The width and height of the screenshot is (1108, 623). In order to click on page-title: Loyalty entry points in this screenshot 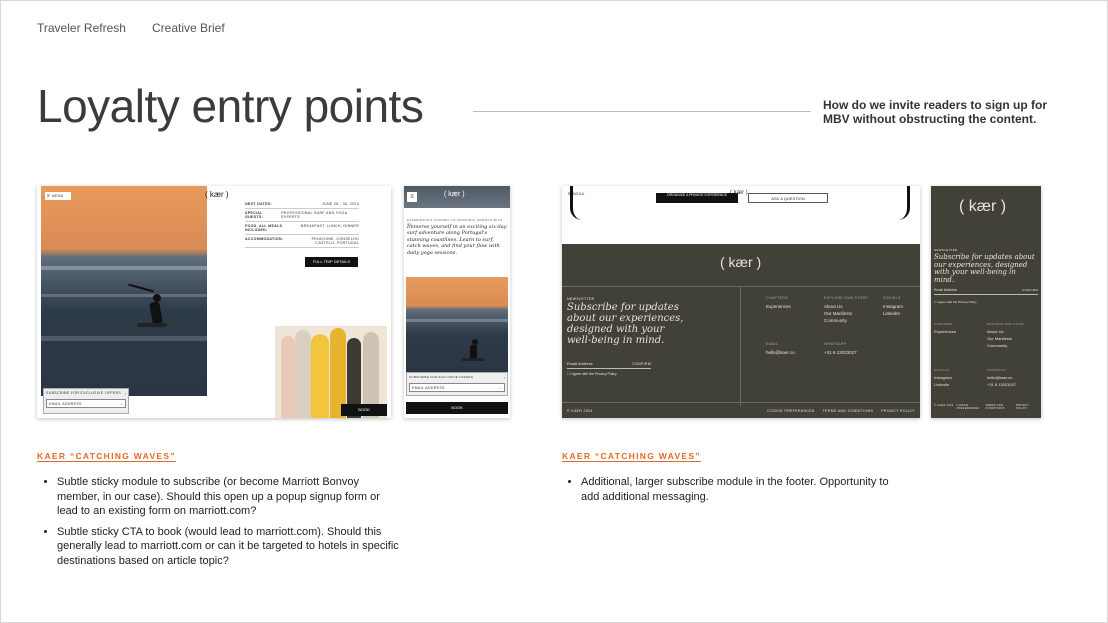, I will do `click(230, 106)`.